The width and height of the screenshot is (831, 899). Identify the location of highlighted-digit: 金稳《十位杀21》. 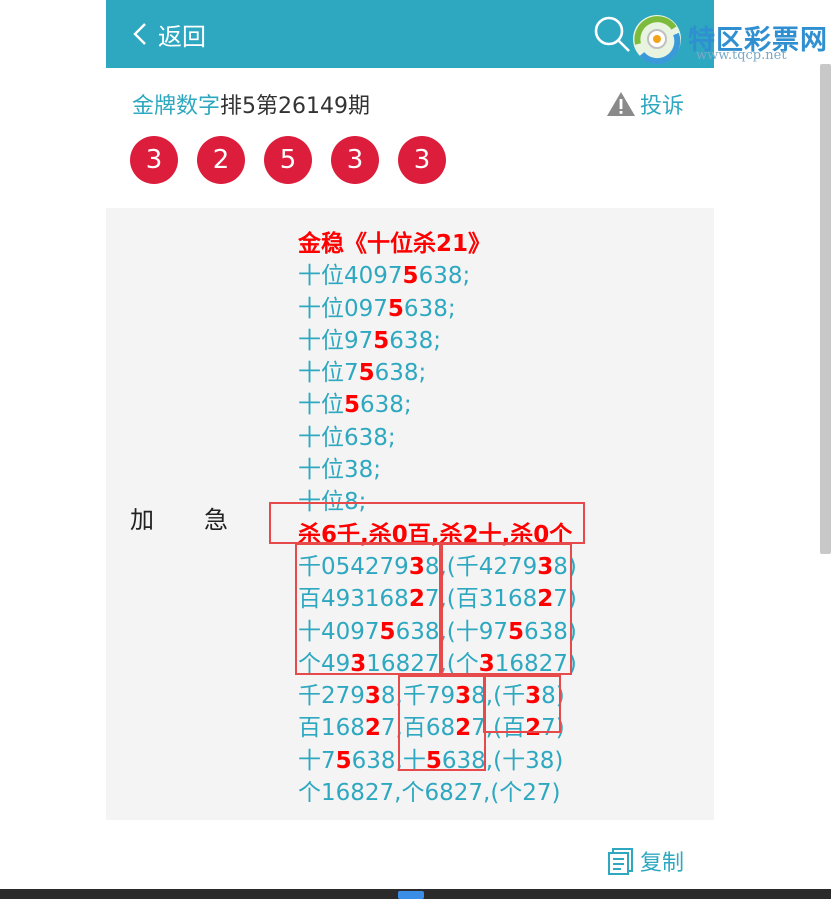
(395, 244).